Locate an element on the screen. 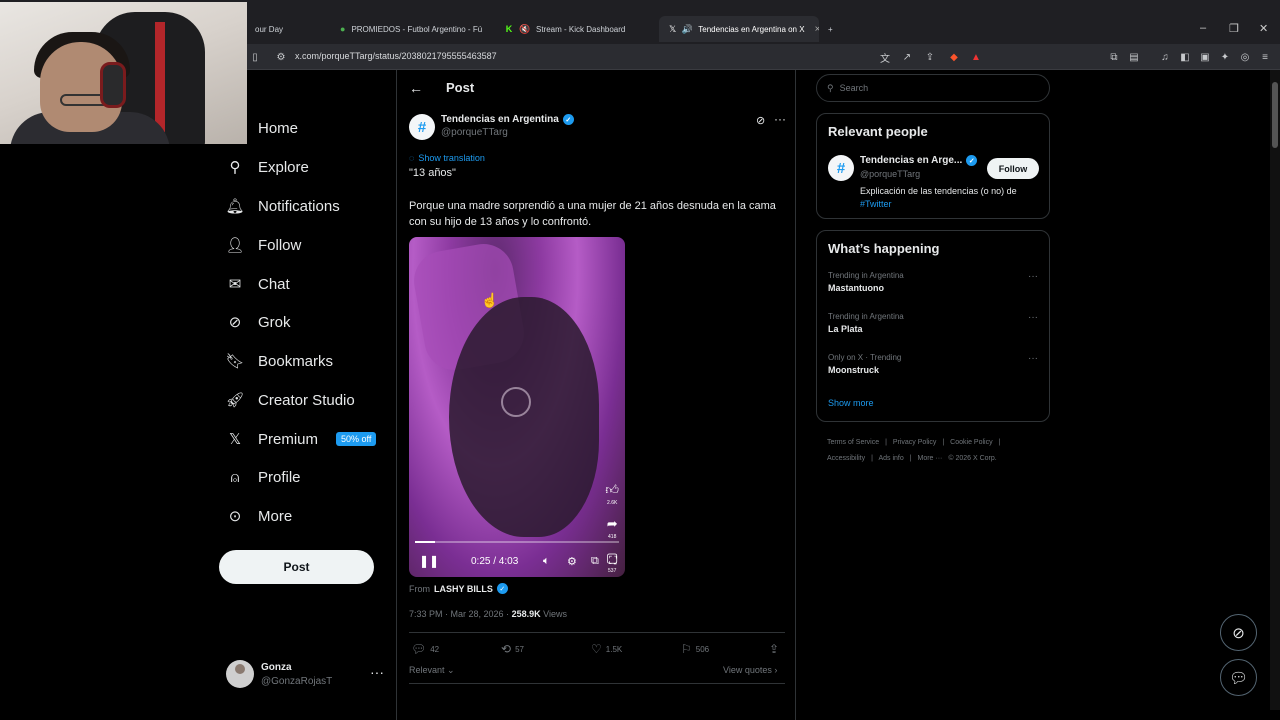 The image size is (1280, 720). nav-more: ⊙ More is located at coordinates (259, 516).